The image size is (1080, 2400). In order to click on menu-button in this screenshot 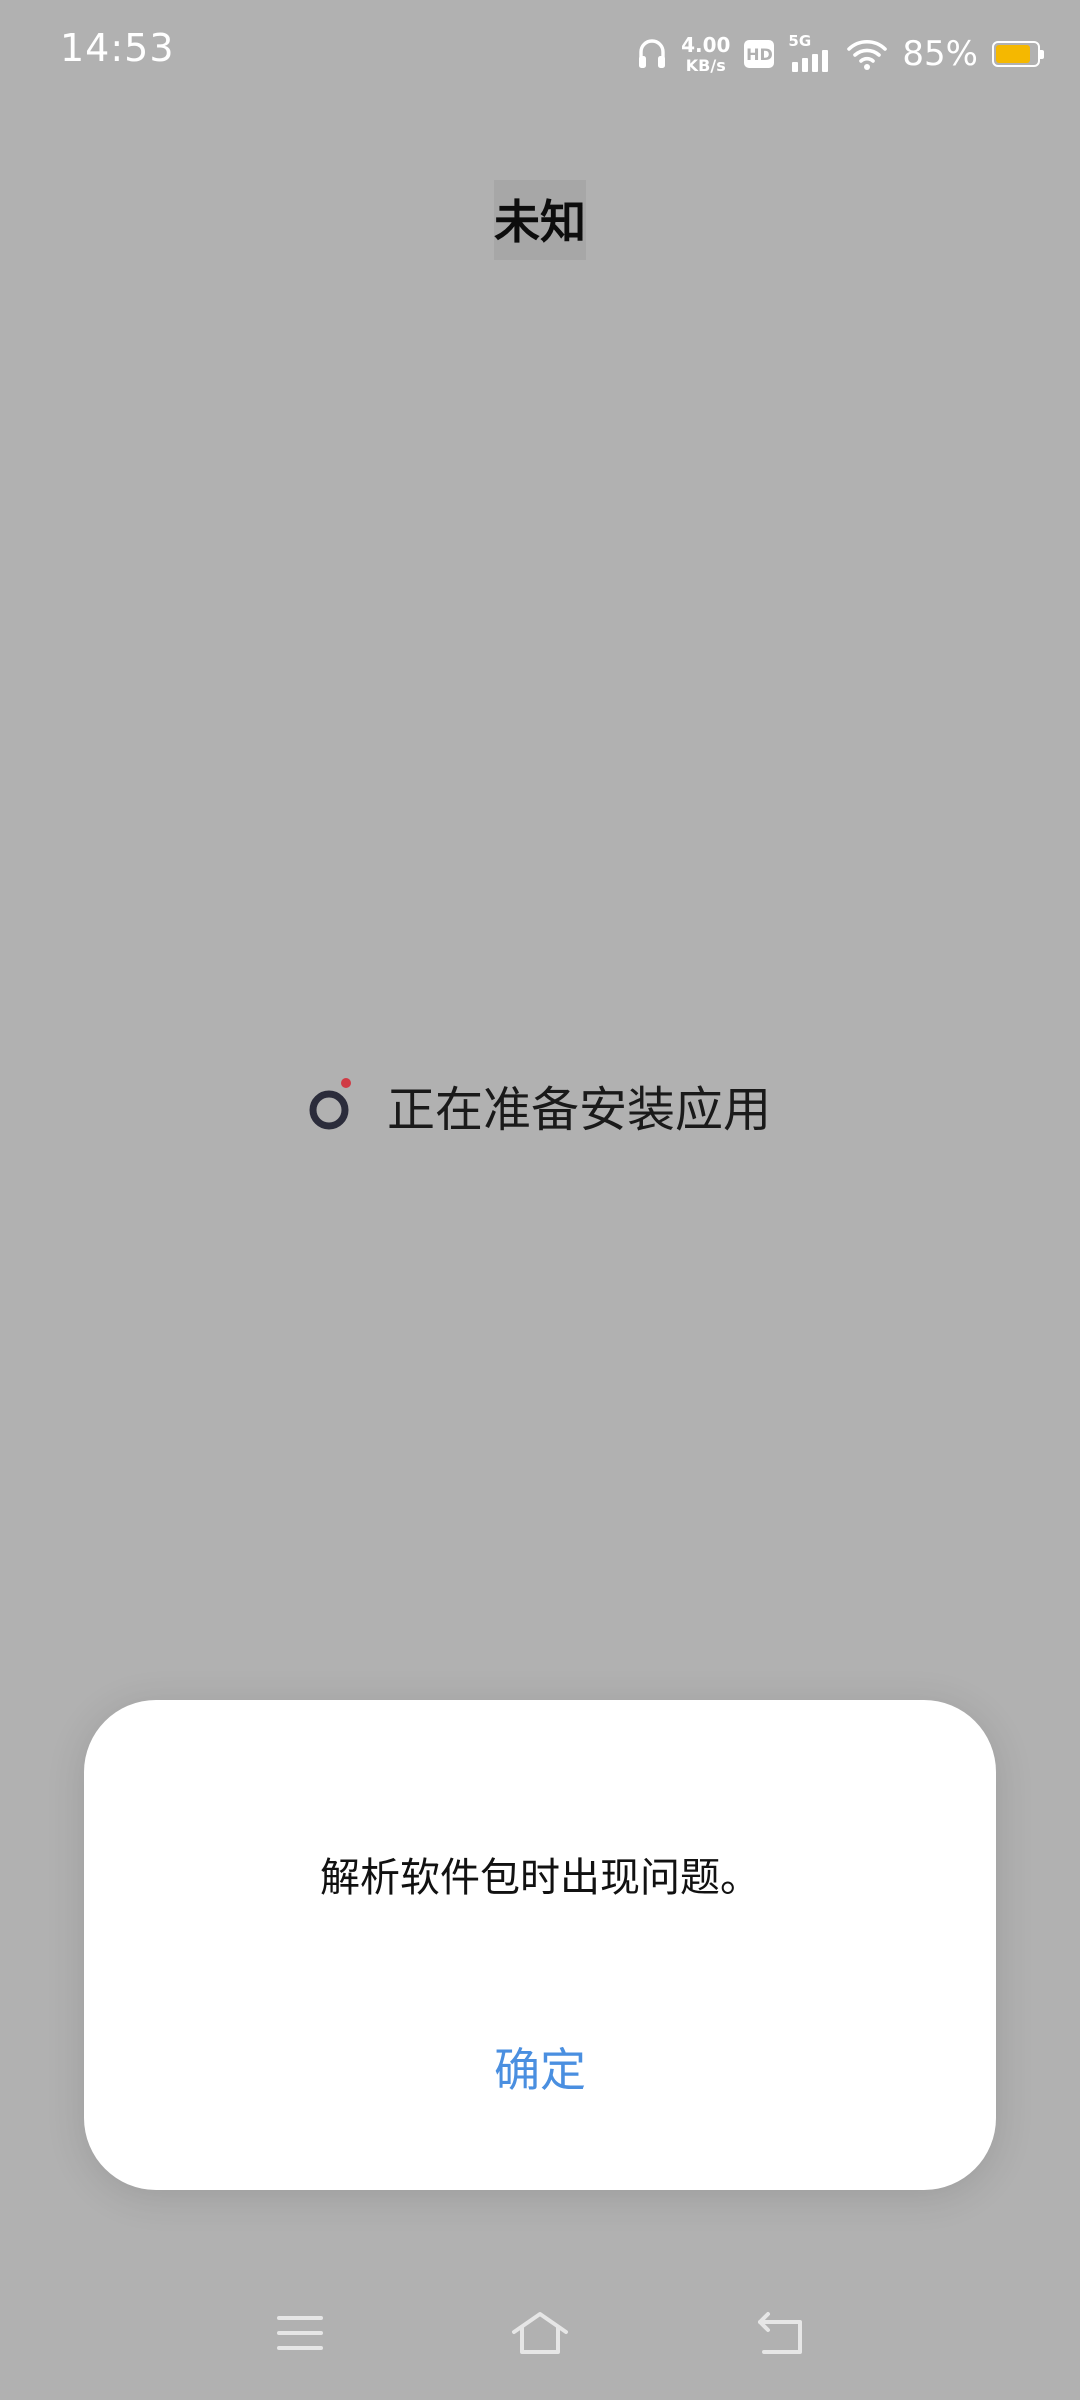, I will do `click(300, 2335)`.